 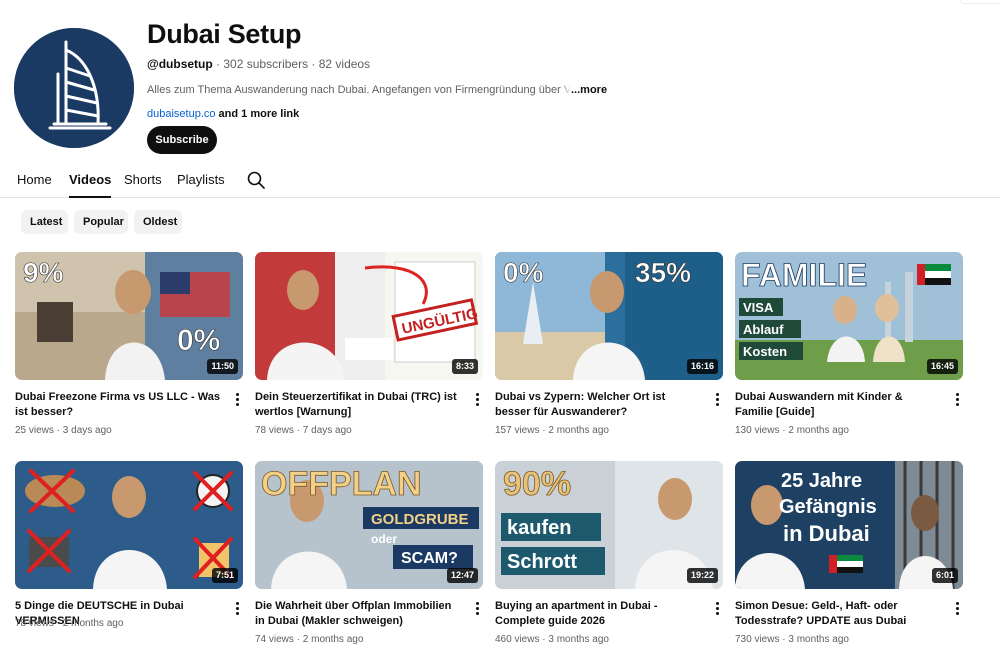 I want to click on video-thumbnail: 90% kaufen Schrott 19:22, so click(x=609, y=525).